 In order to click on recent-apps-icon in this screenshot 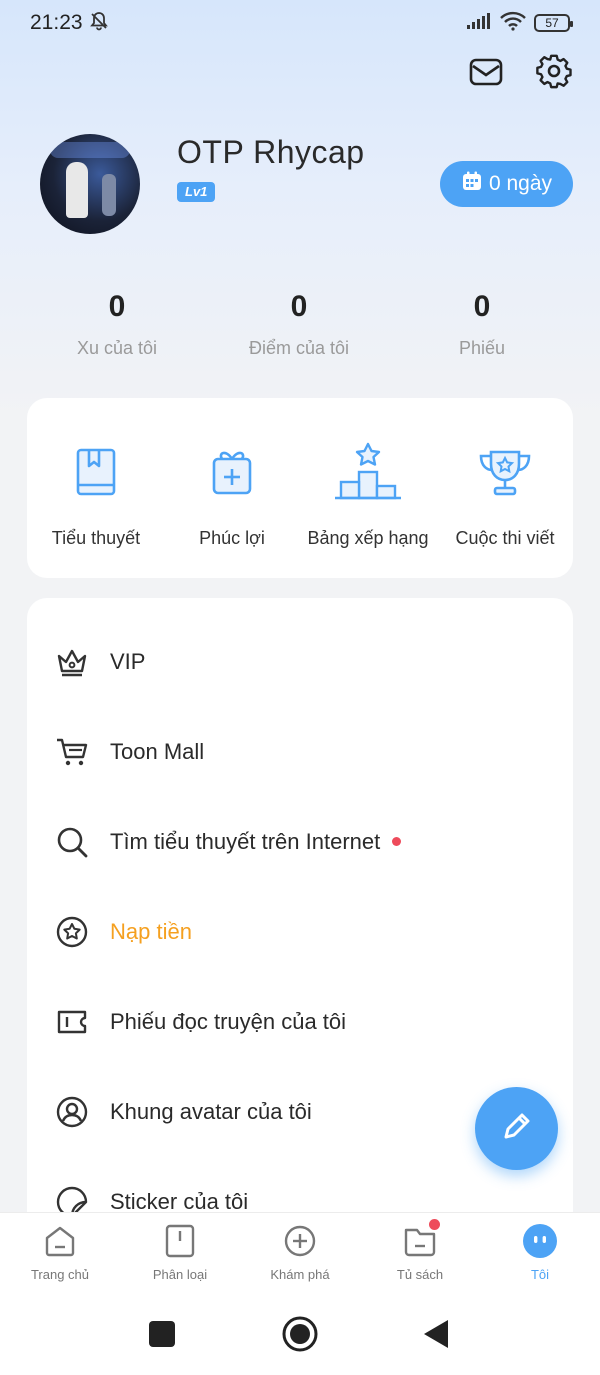, I will do `click(162, 1334)`.